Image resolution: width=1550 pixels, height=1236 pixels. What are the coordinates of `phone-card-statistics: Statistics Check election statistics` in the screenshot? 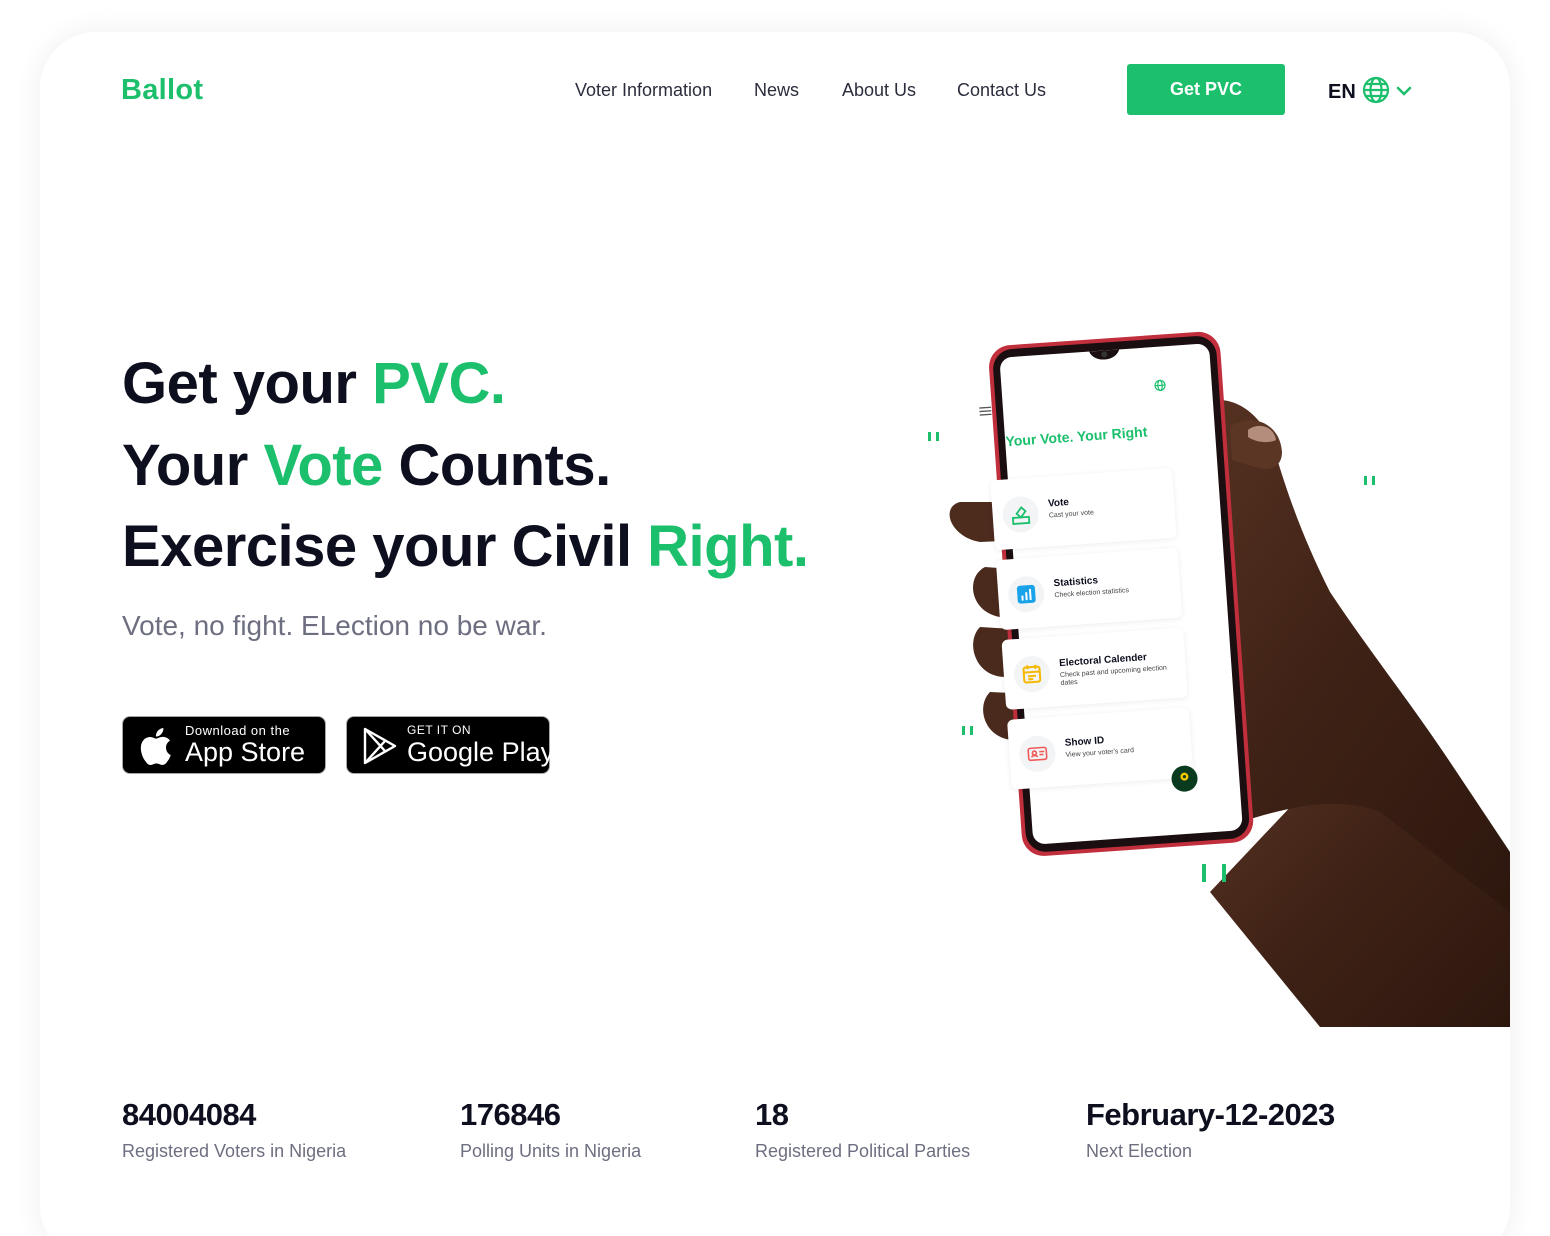 It's located at (1089, 589).